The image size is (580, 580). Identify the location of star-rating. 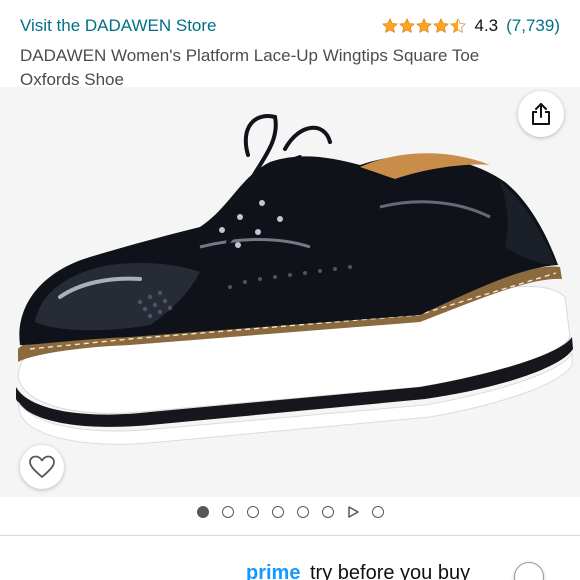
(424, 26).